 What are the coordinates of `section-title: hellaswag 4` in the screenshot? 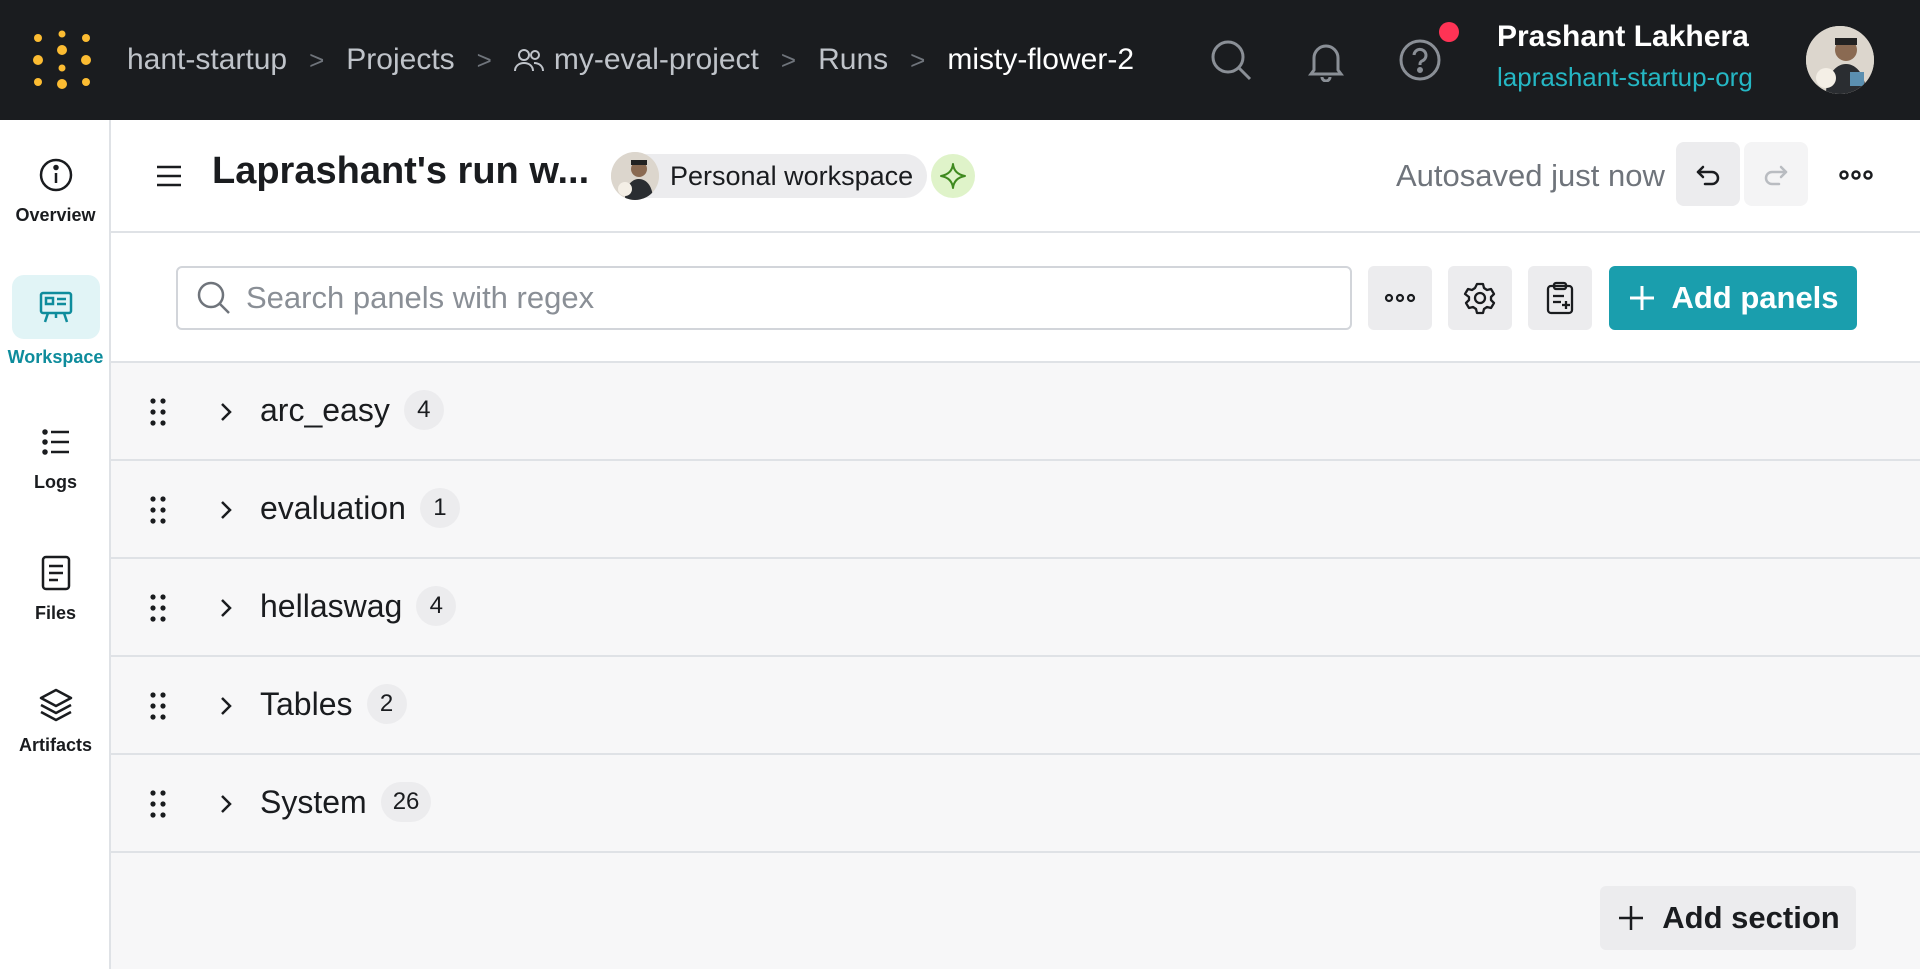 It's located at (358, 607).